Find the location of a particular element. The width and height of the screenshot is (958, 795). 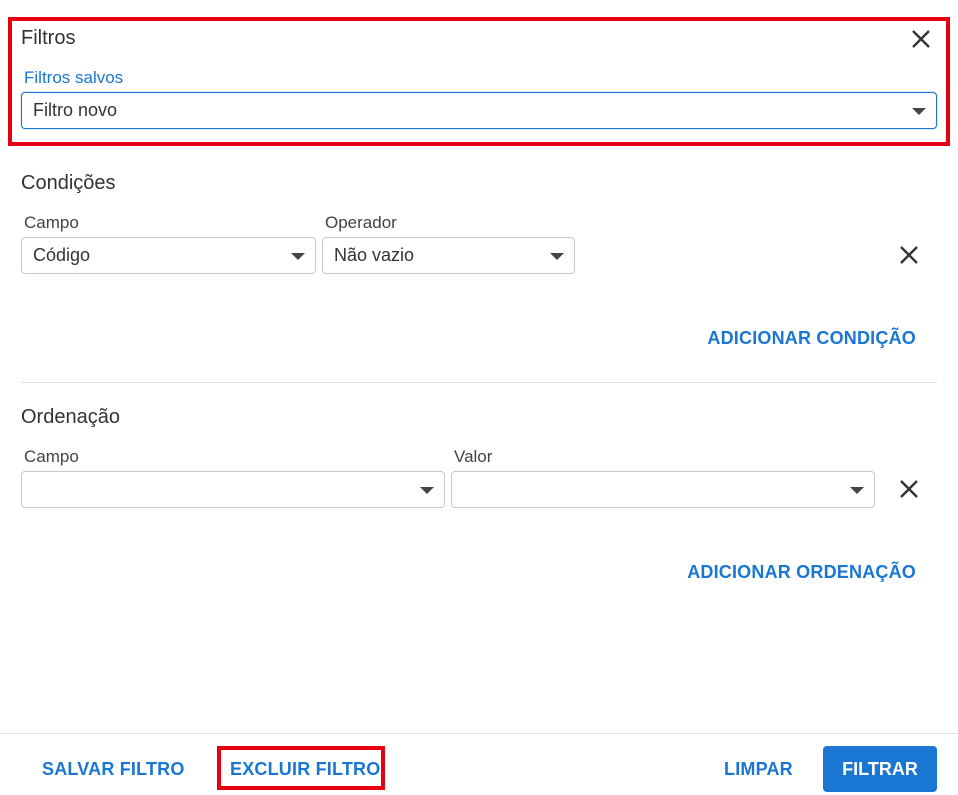

conditions-title: Condições is located at coordinates (68, 183).